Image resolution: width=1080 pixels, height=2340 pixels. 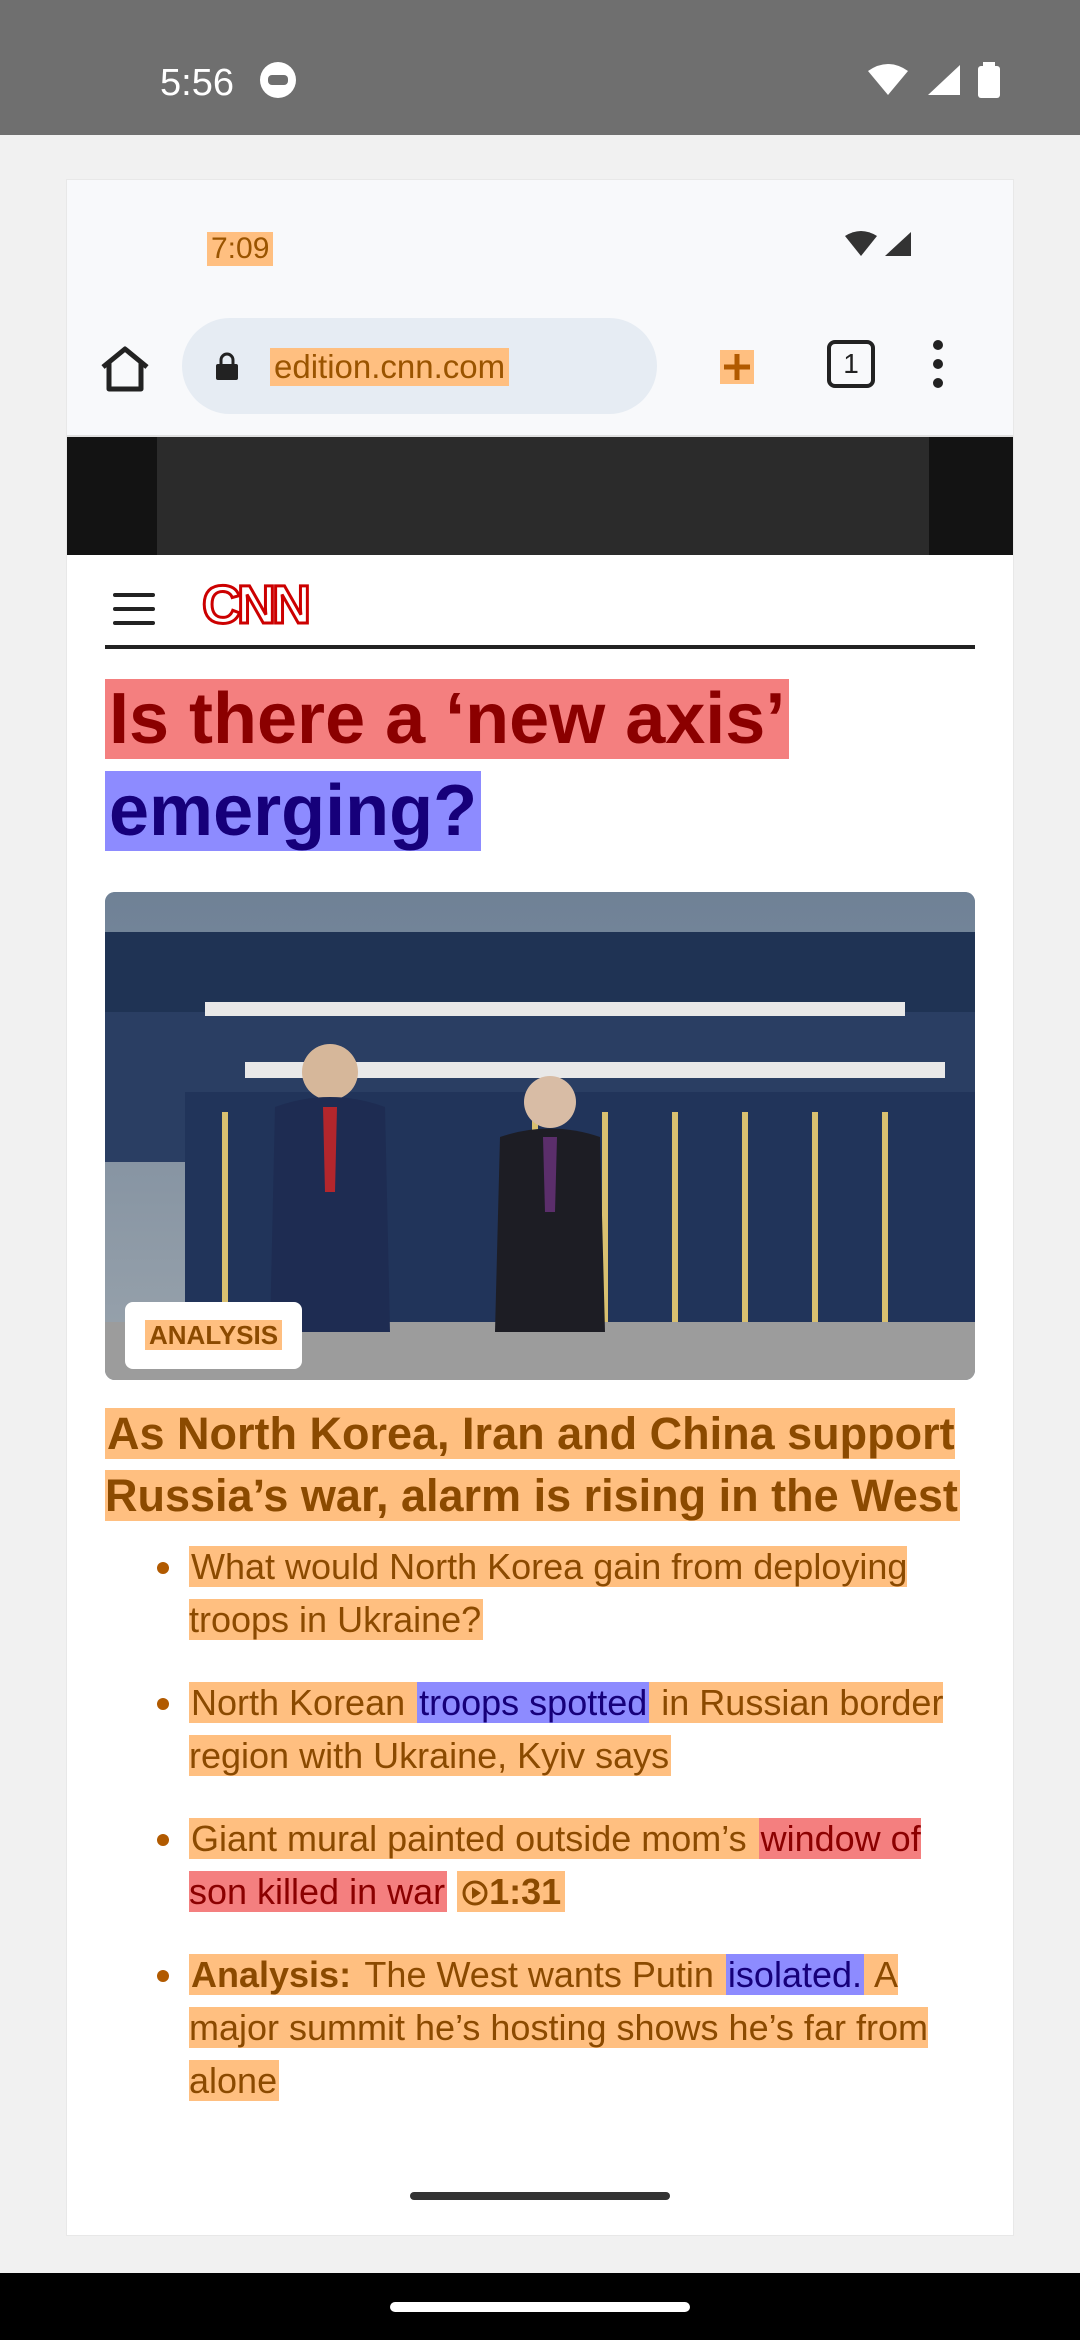 What do you see at coordinates (475, 1893) in the screenshot?
I see `play-icon` at bounding box center [475, 1893].